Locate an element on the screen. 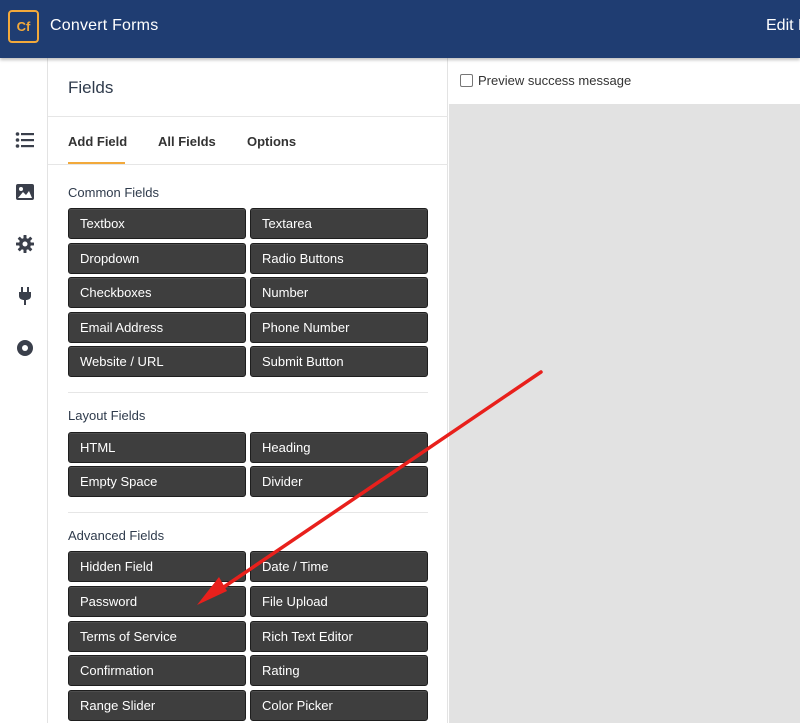 The image size is (800, 723). section-title-layout-fields: Layout Fields is located at coordinates (107, 415).